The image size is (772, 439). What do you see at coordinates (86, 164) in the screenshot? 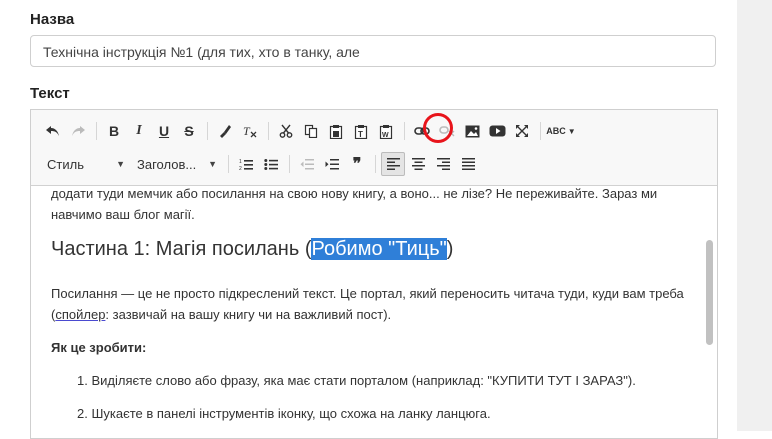
I see `style-combo: Стиль ▼` at bounding box center [86, 164].